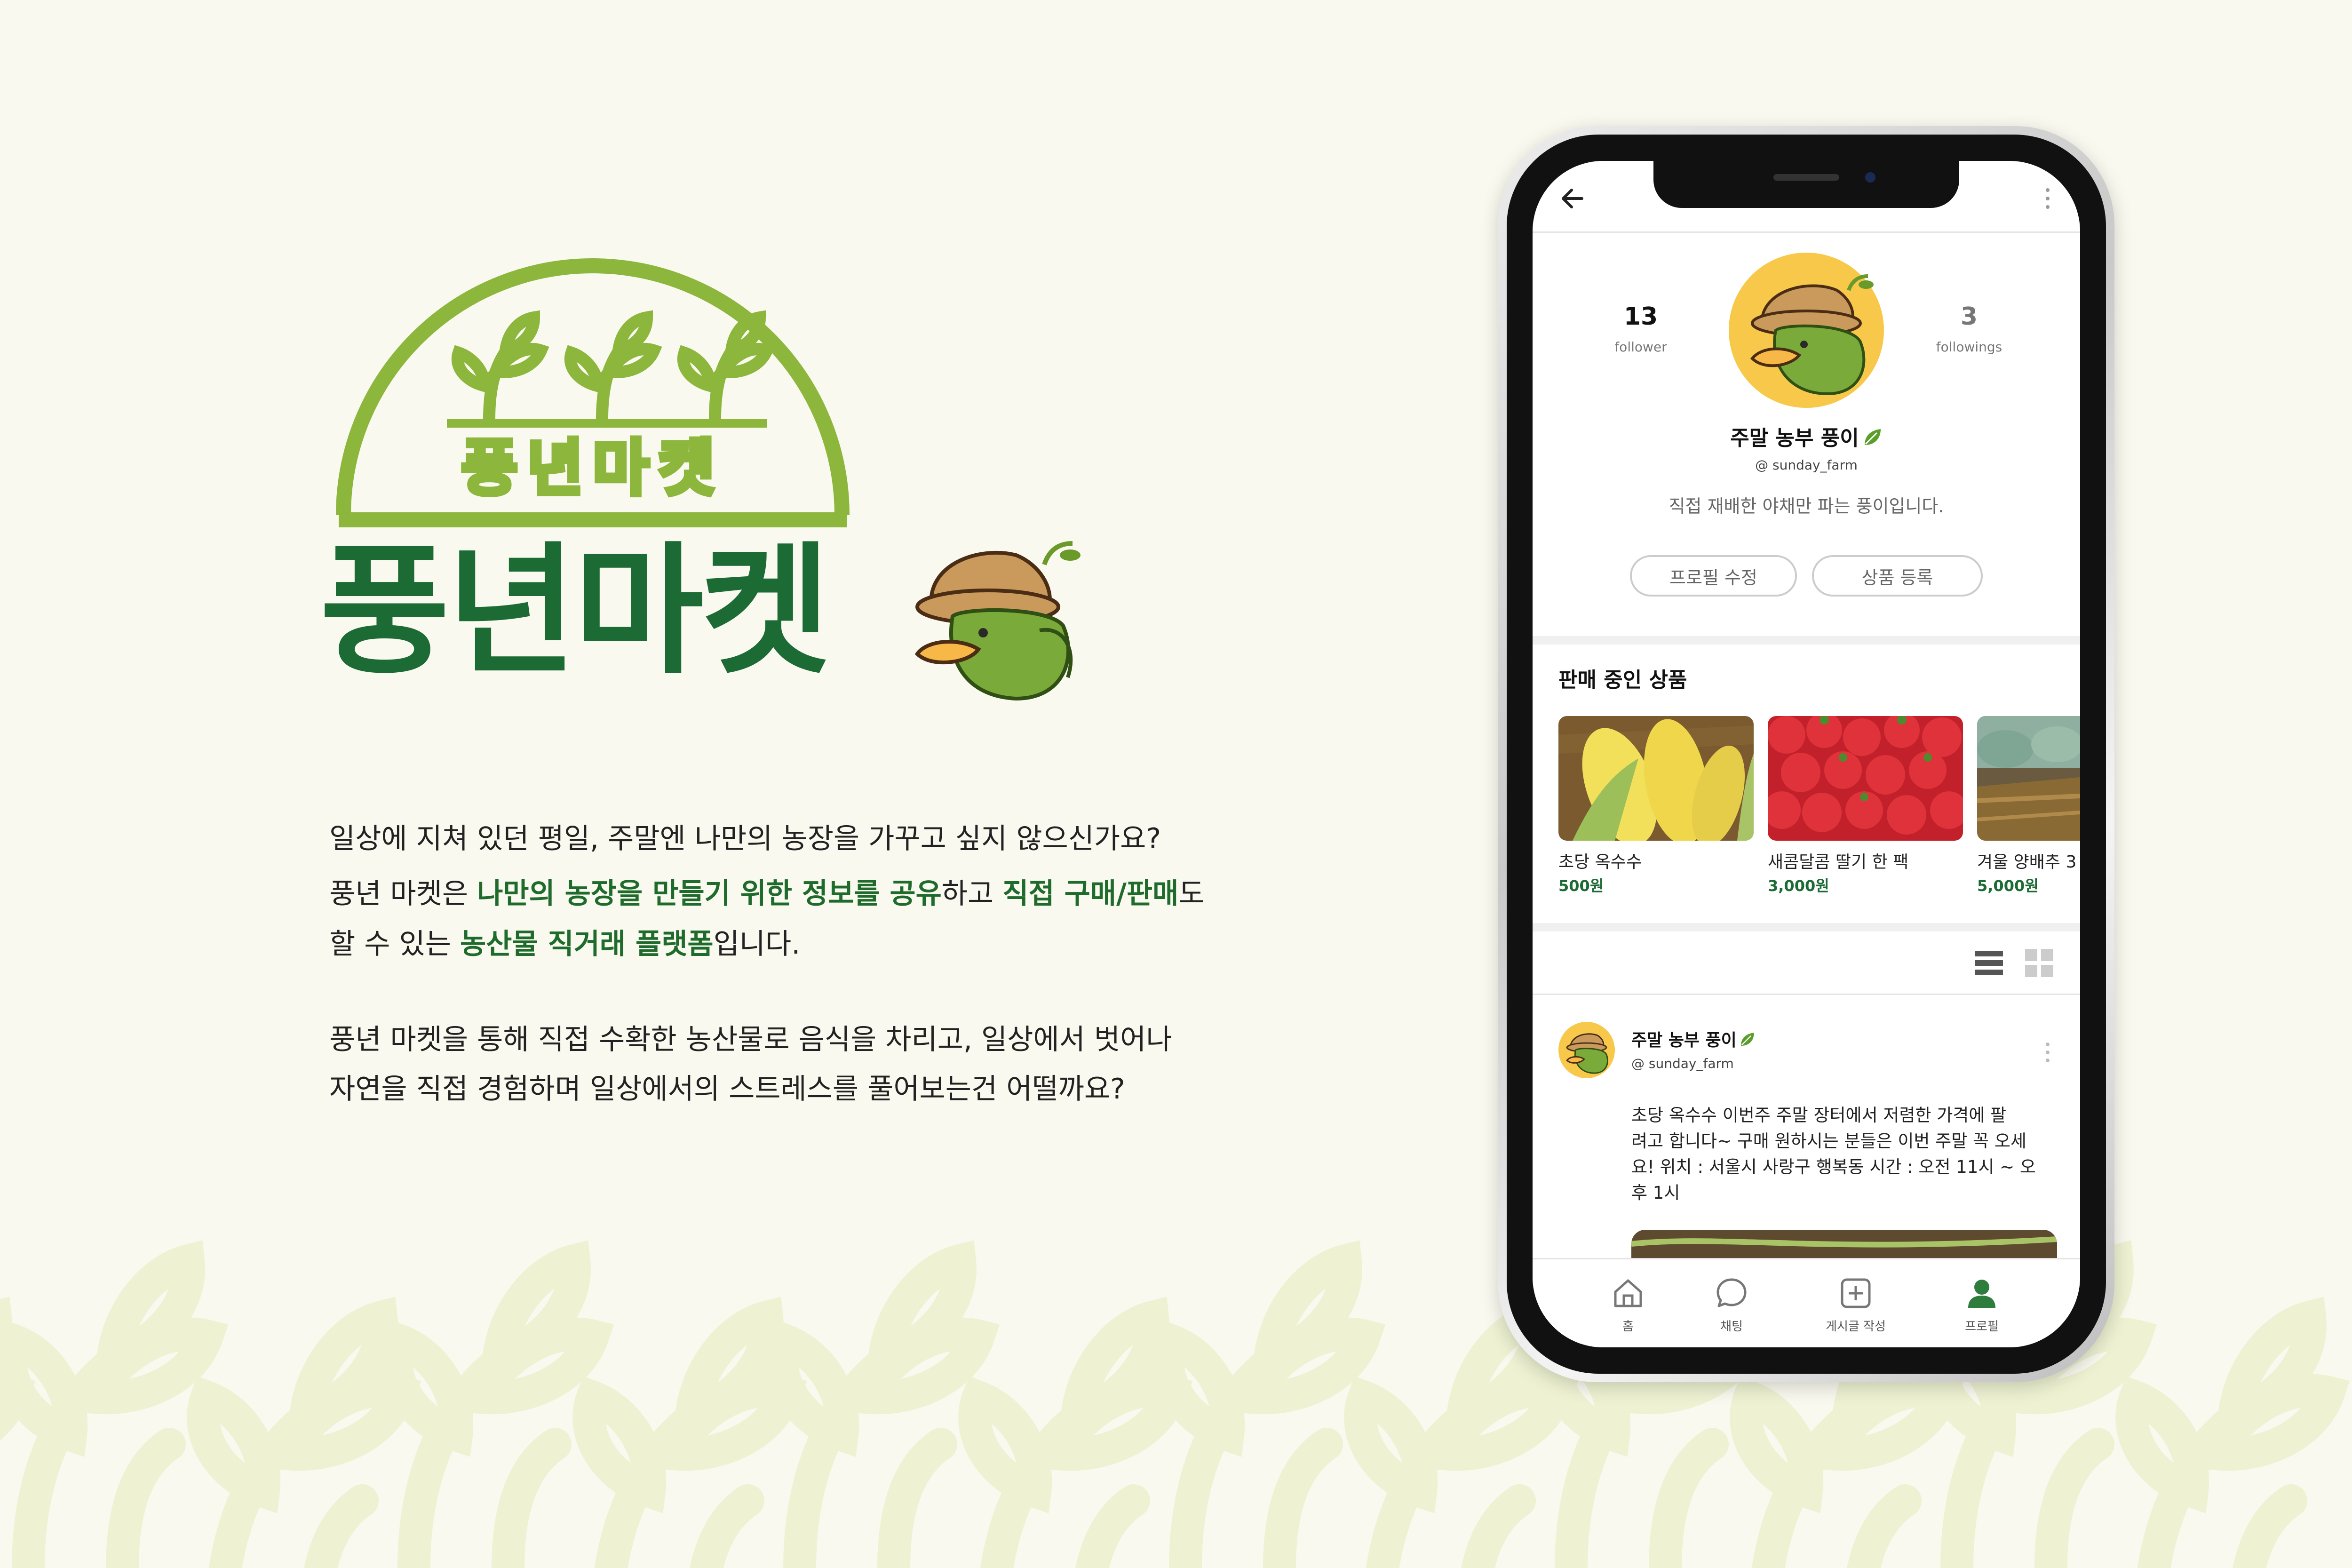 This screenshot has height=1568, width=2352. I want to click on cabbage-photo-icon, so click(2028, 778).